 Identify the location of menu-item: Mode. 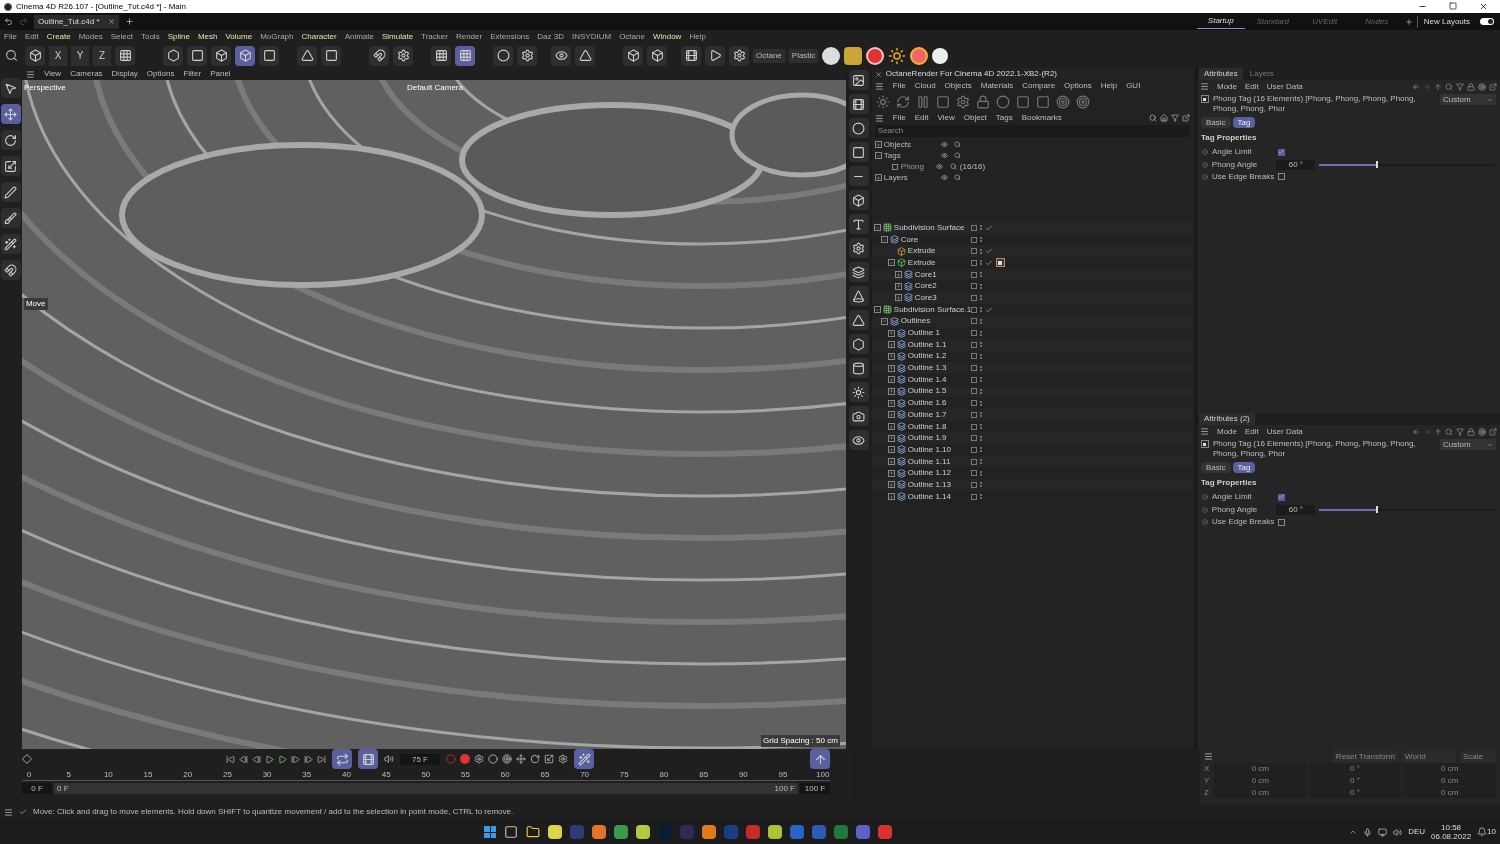
(1227, 86).